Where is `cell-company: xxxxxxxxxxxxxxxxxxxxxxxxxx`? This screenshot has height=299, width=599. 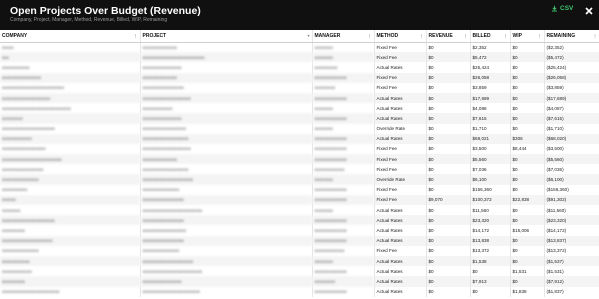 cell-company: xxxxxxxxxxxxxxxxxxxxxxxxxx is located at coordinates (70, 159).